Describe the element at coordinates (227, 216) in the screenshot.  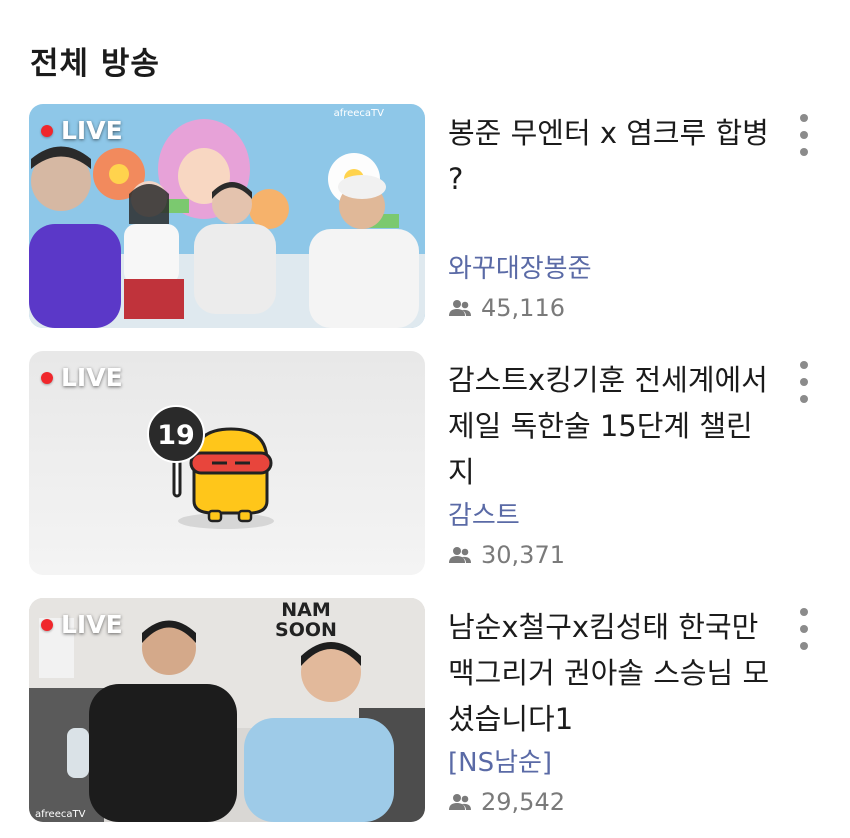
I see `broadcast-thumbnail: afreecaTV LIVE` at that location.